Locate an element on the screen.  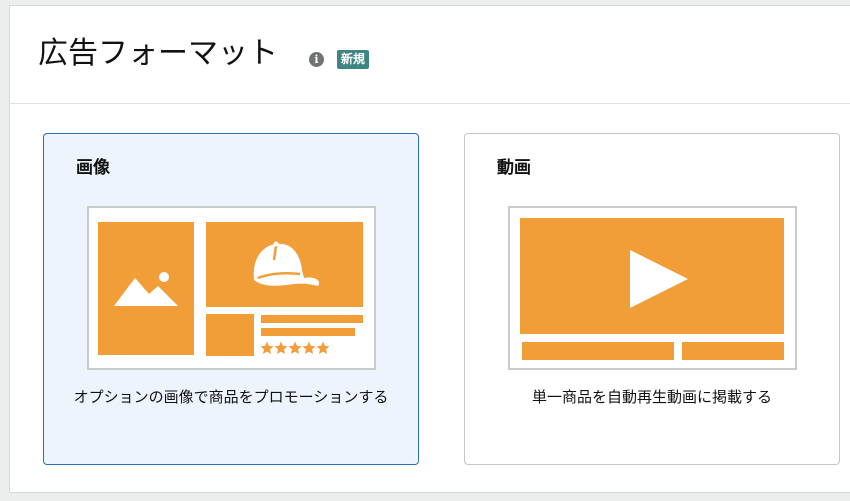
image-placeholder-block is located at coordinates (146, 288).